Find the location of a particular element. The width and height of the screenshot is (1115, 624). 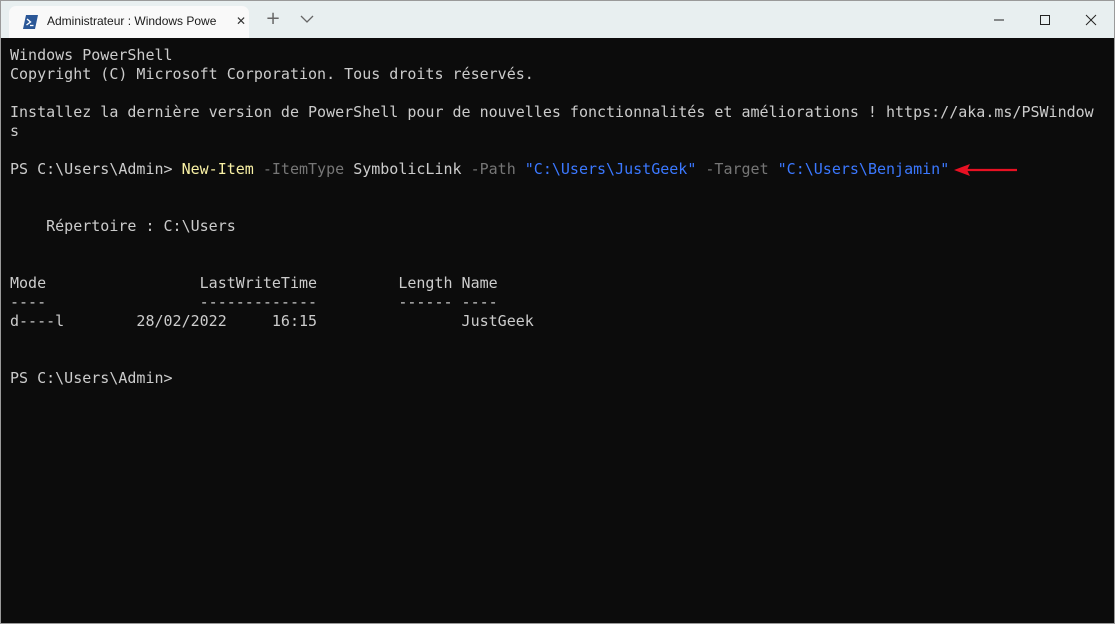

directory-line: Répertoire : C:\Users is located at coordinates (123, 226).